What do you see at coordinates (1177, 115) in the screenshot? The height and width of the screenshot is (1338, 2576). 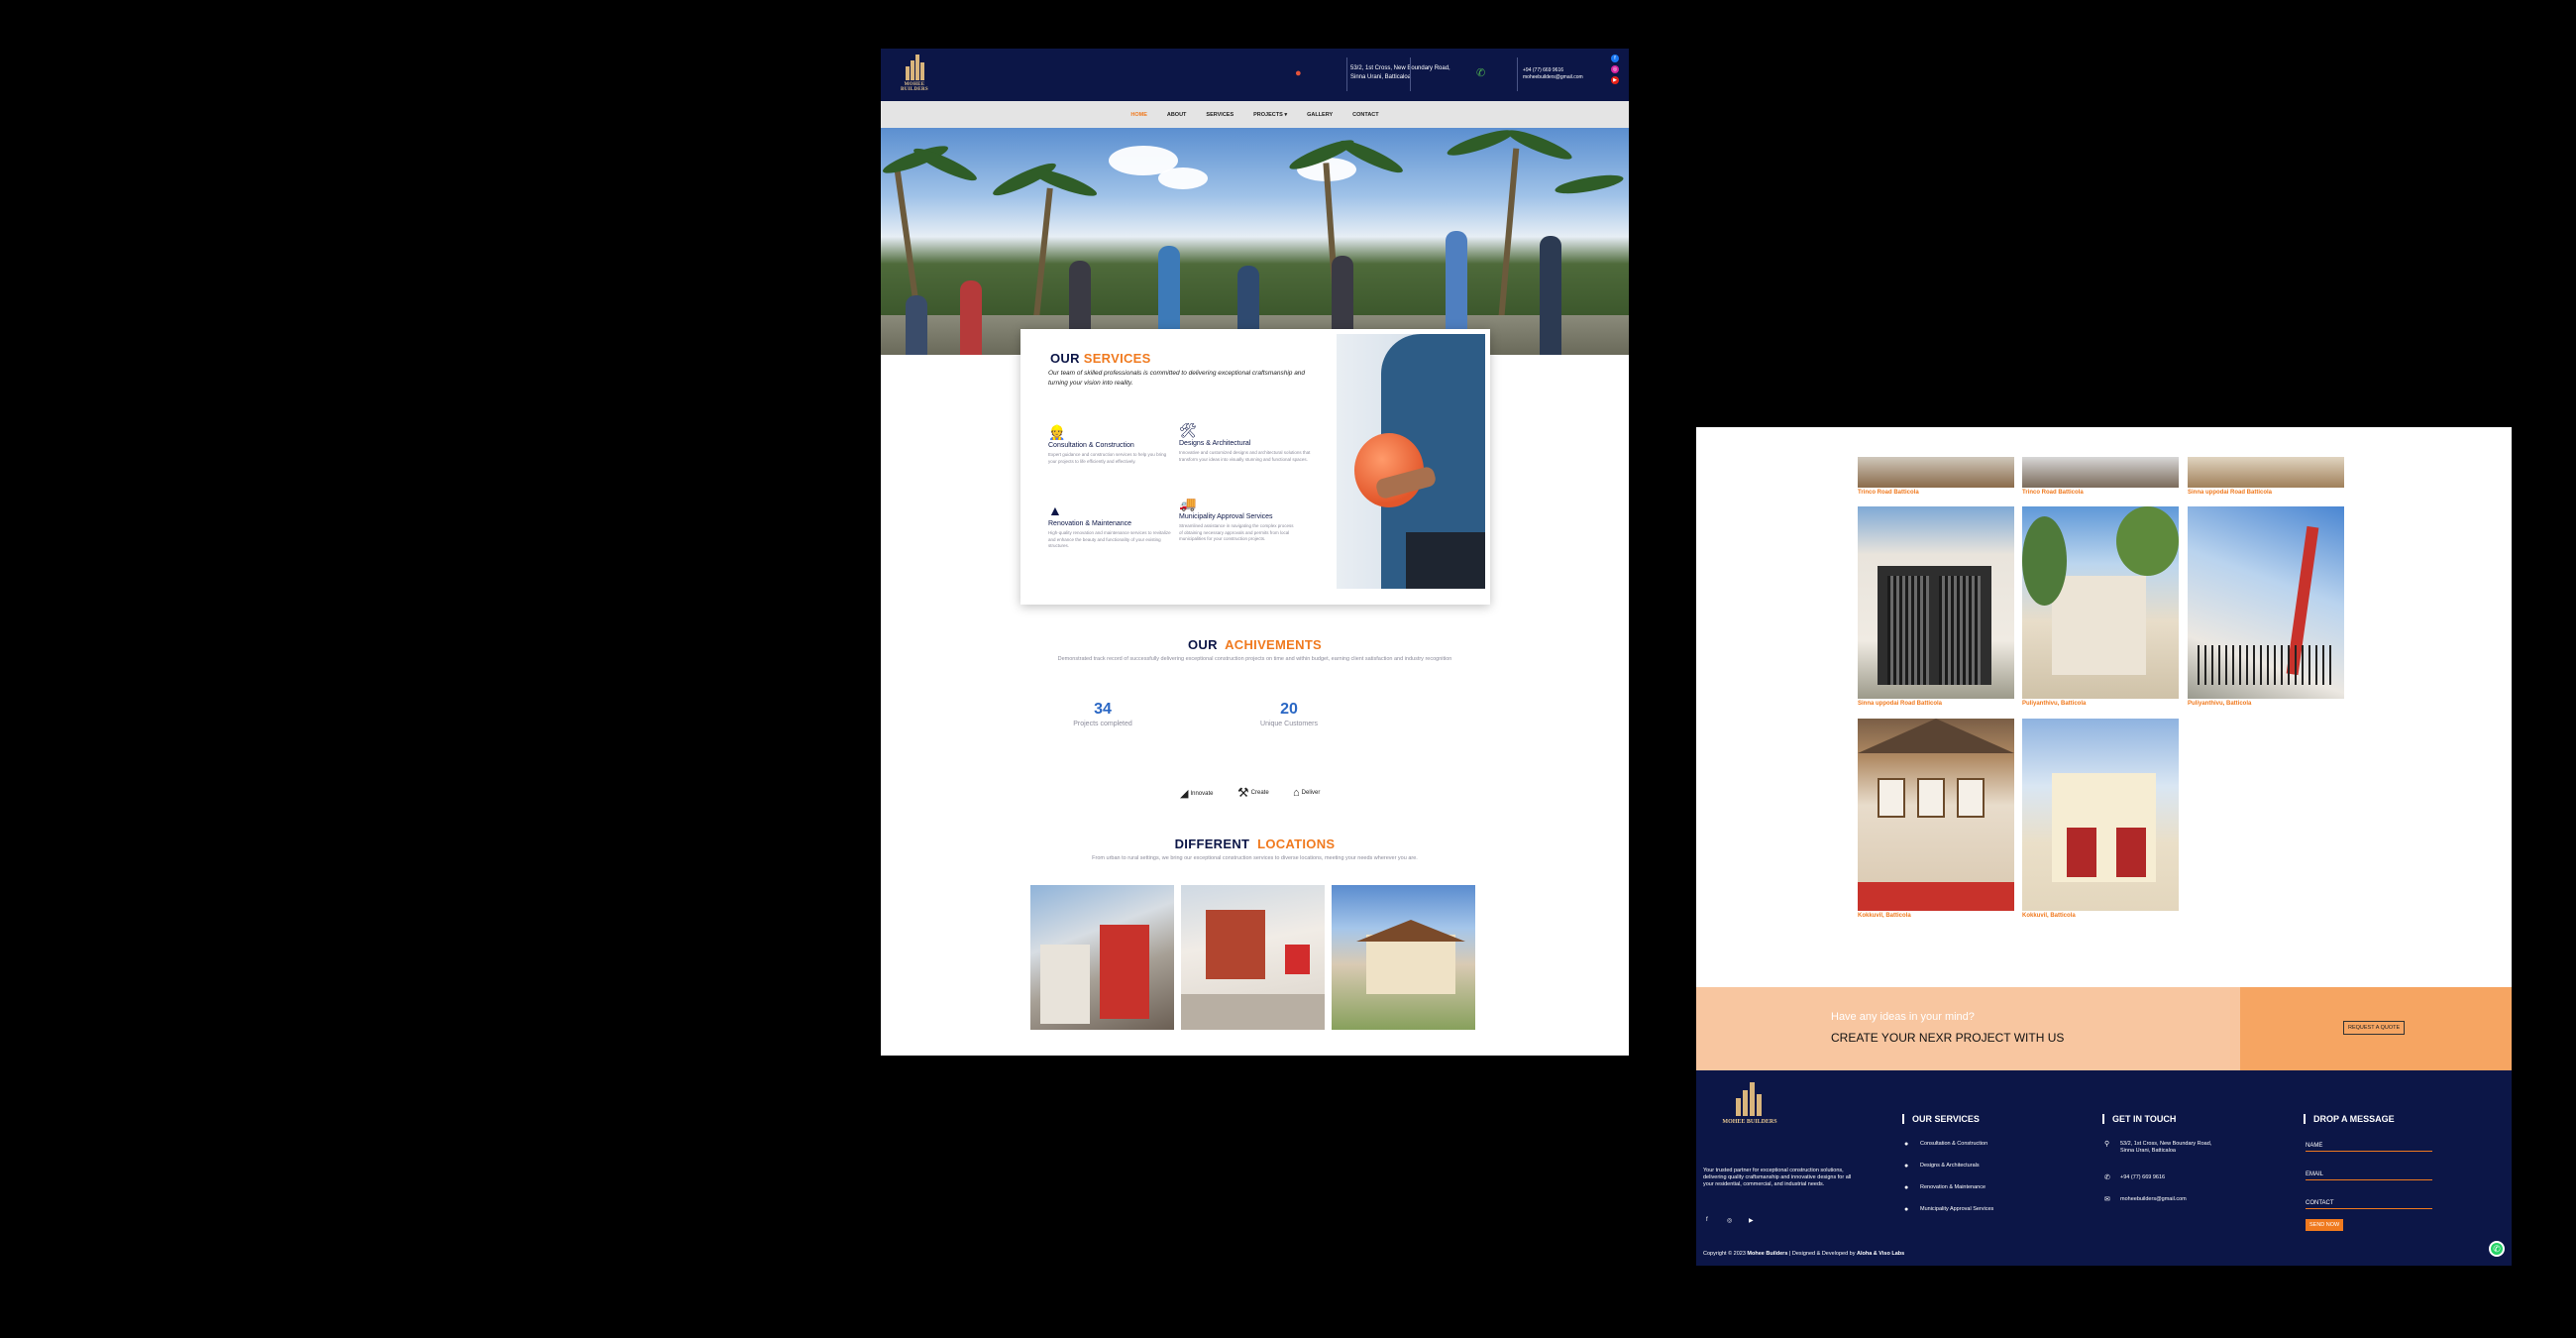 I see `nav-about: ABOUT` at bounding box center [1177, 115].